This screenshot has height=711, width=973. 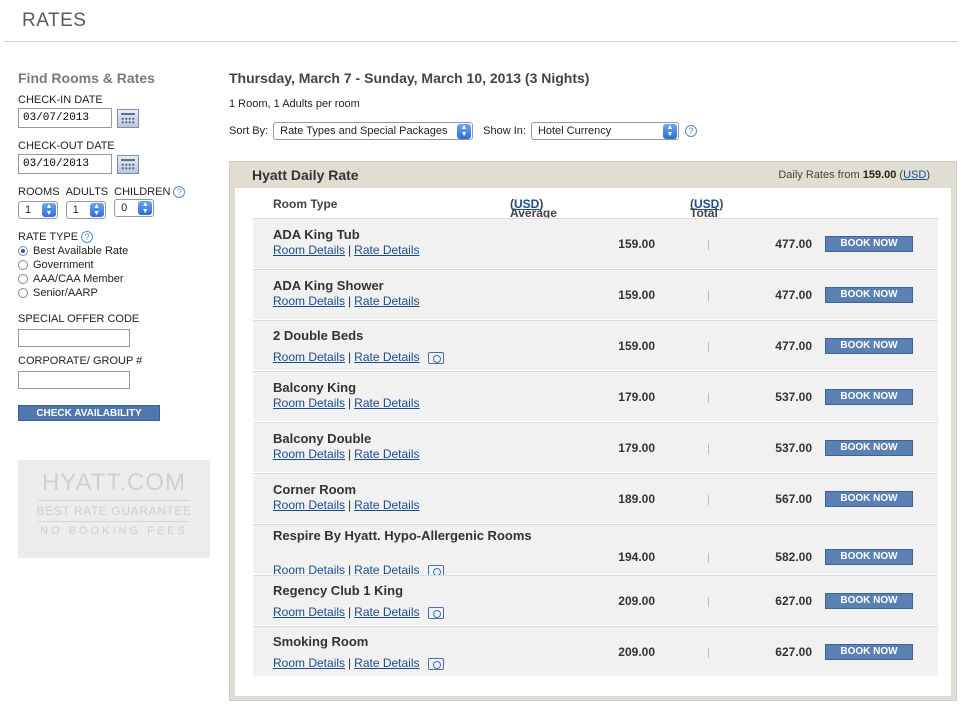 I want to click on children-select: 0 ▲ ▼, so click(x=134, y=208).